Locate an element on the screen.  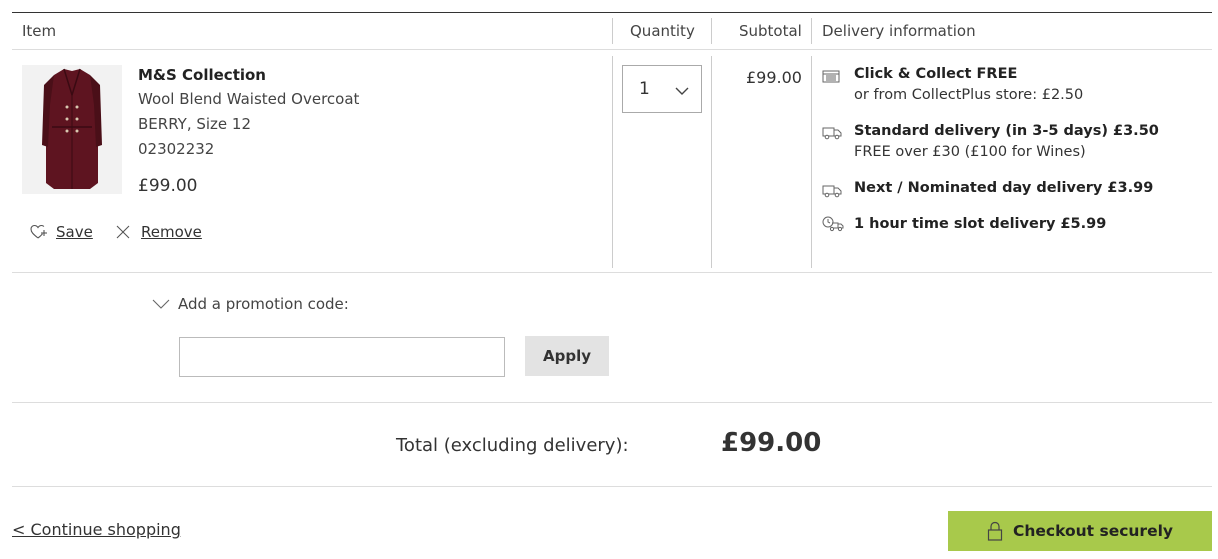
checkout-label: Checkout securely is located at coordinates (1093, 531).